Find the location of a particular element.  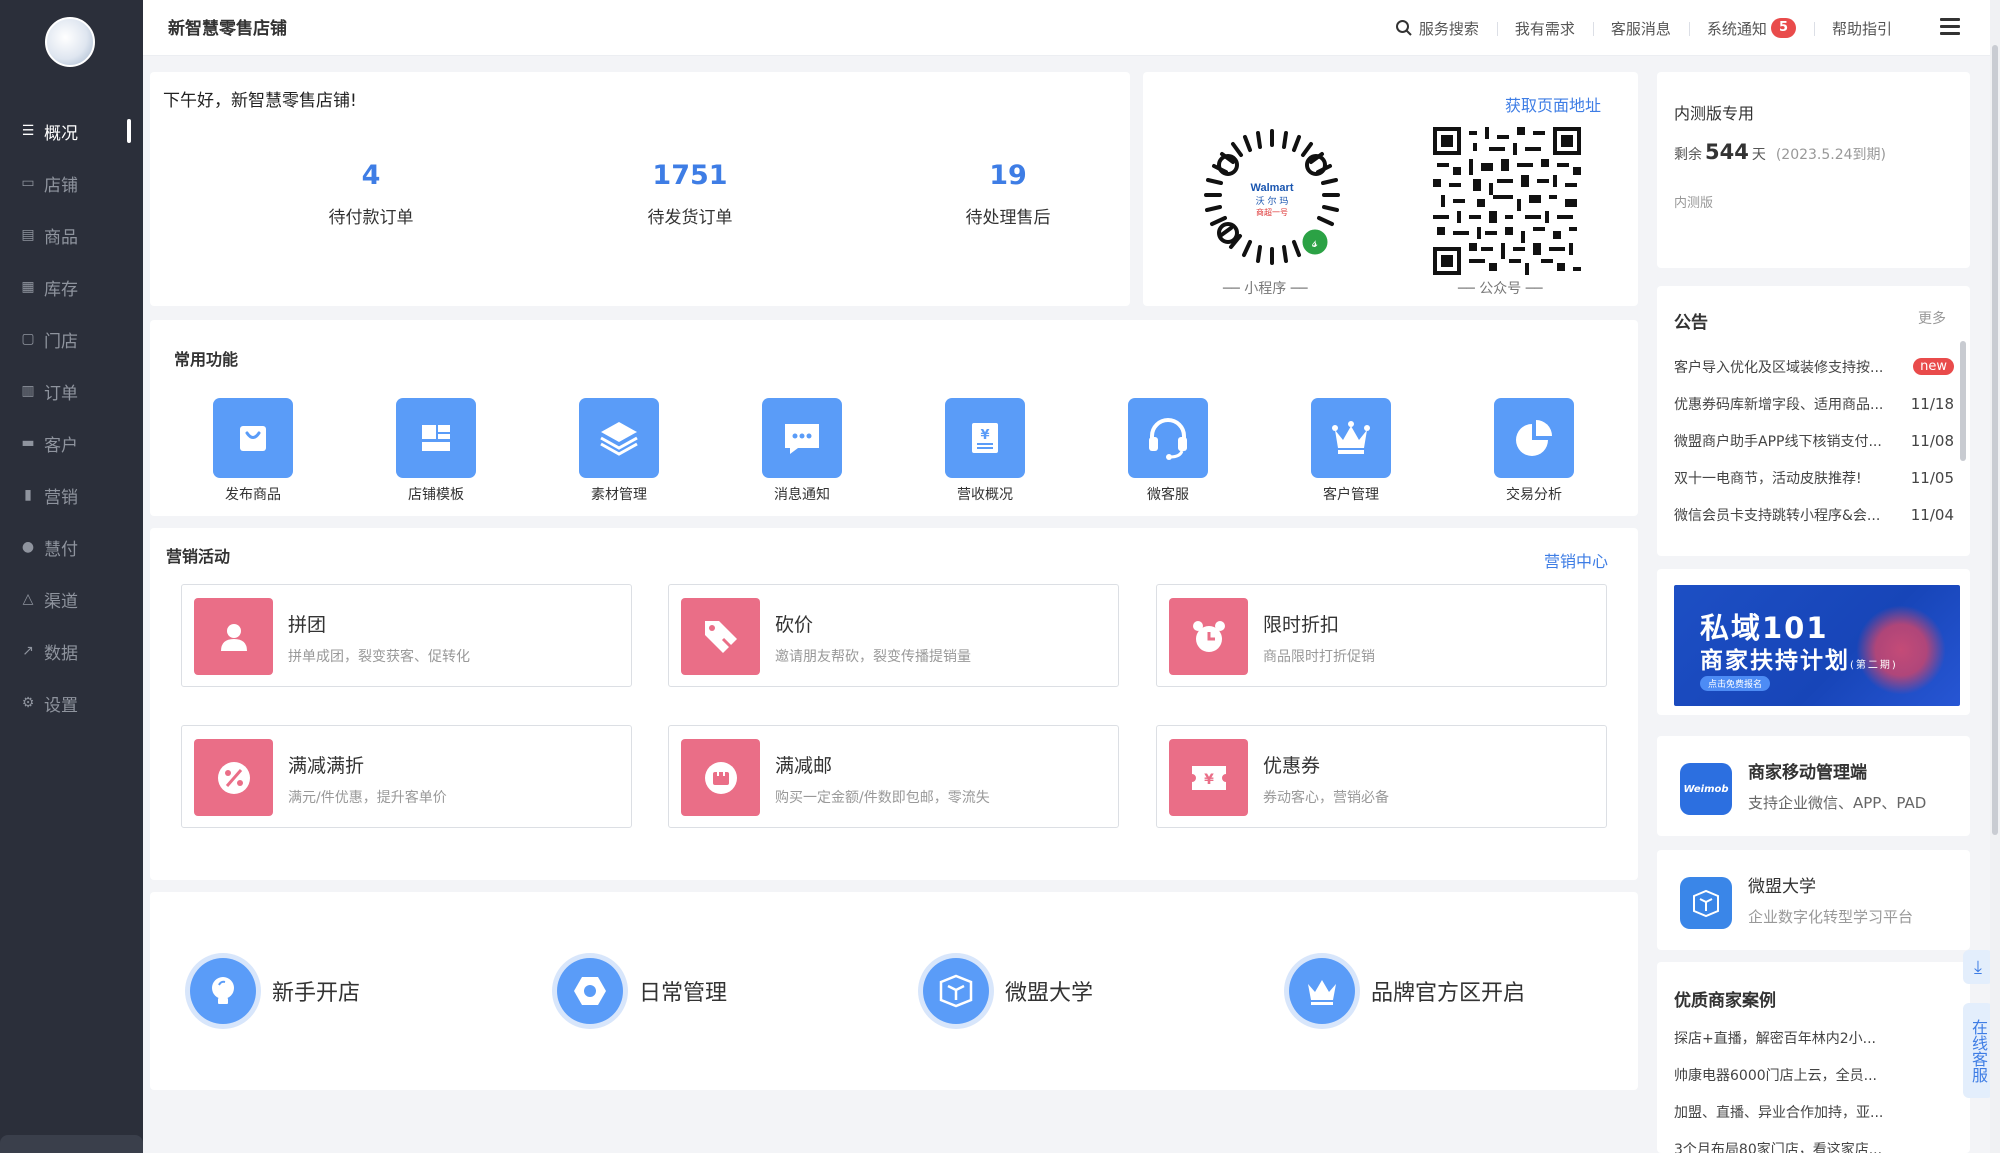

get-page-url-link: 获取页面地址 is located at coordinates (1553, 104).